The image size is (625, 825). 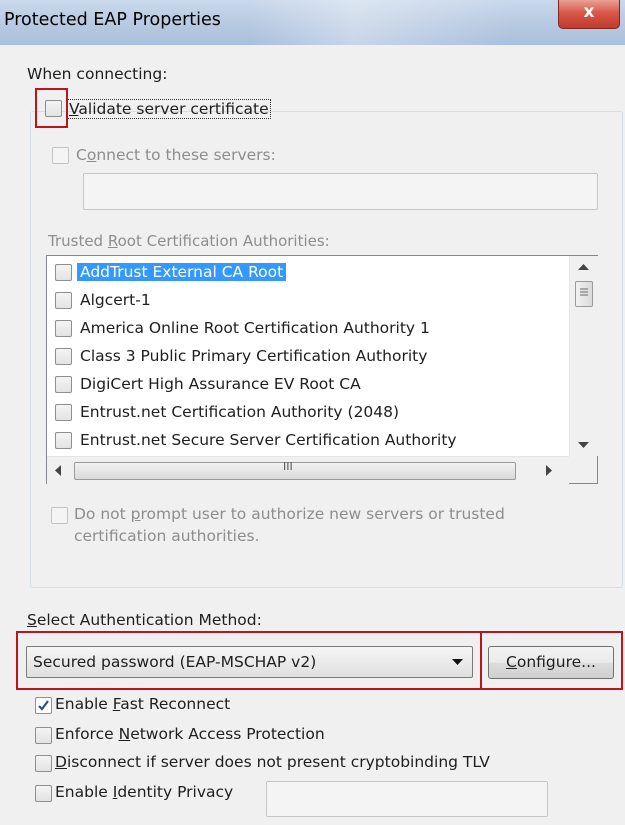 I want to click on title-bar-sheen, so click(x=380, y=22).